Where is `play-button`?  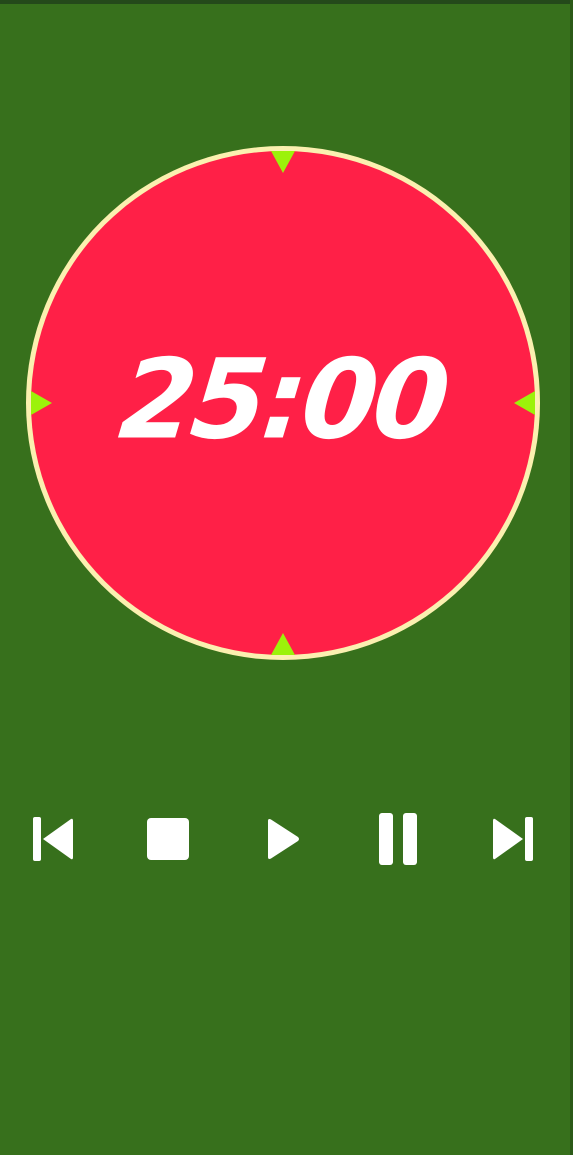 play-button is located at coordinates (283, 839).